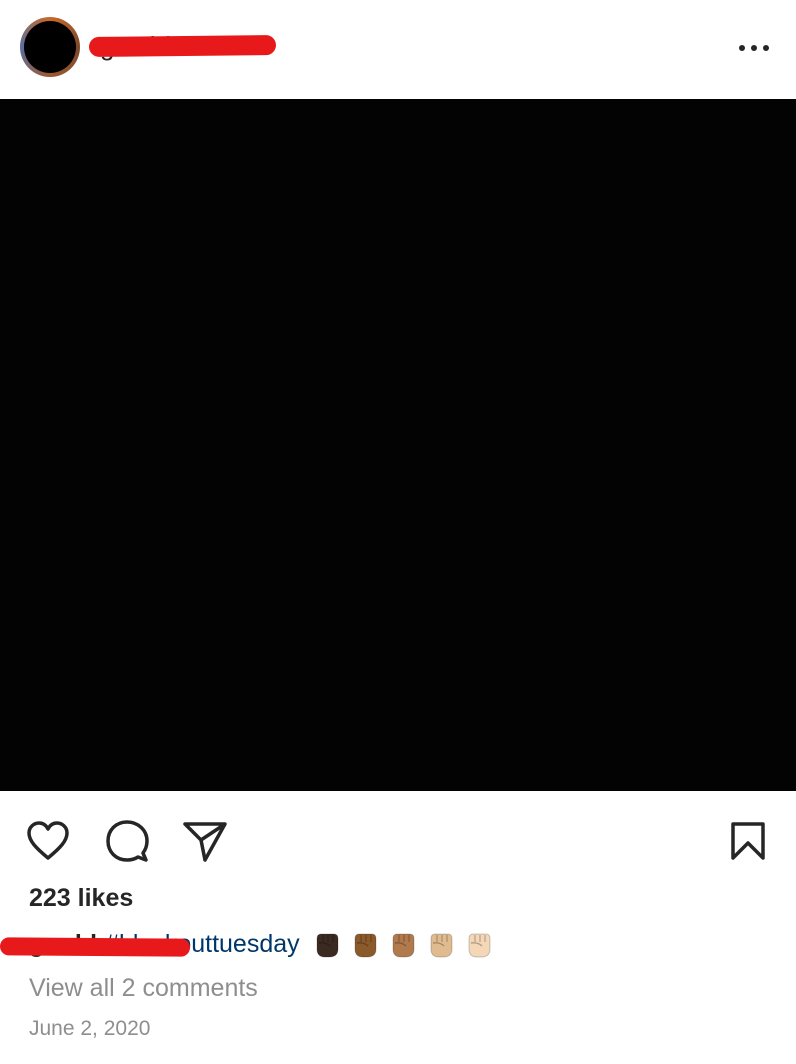 The image size is (796, 1064). What do you see at coordinates (365, 945) in the screenshot?
I see `fist-medium-dark-icon` at bounding box center [365, 945].